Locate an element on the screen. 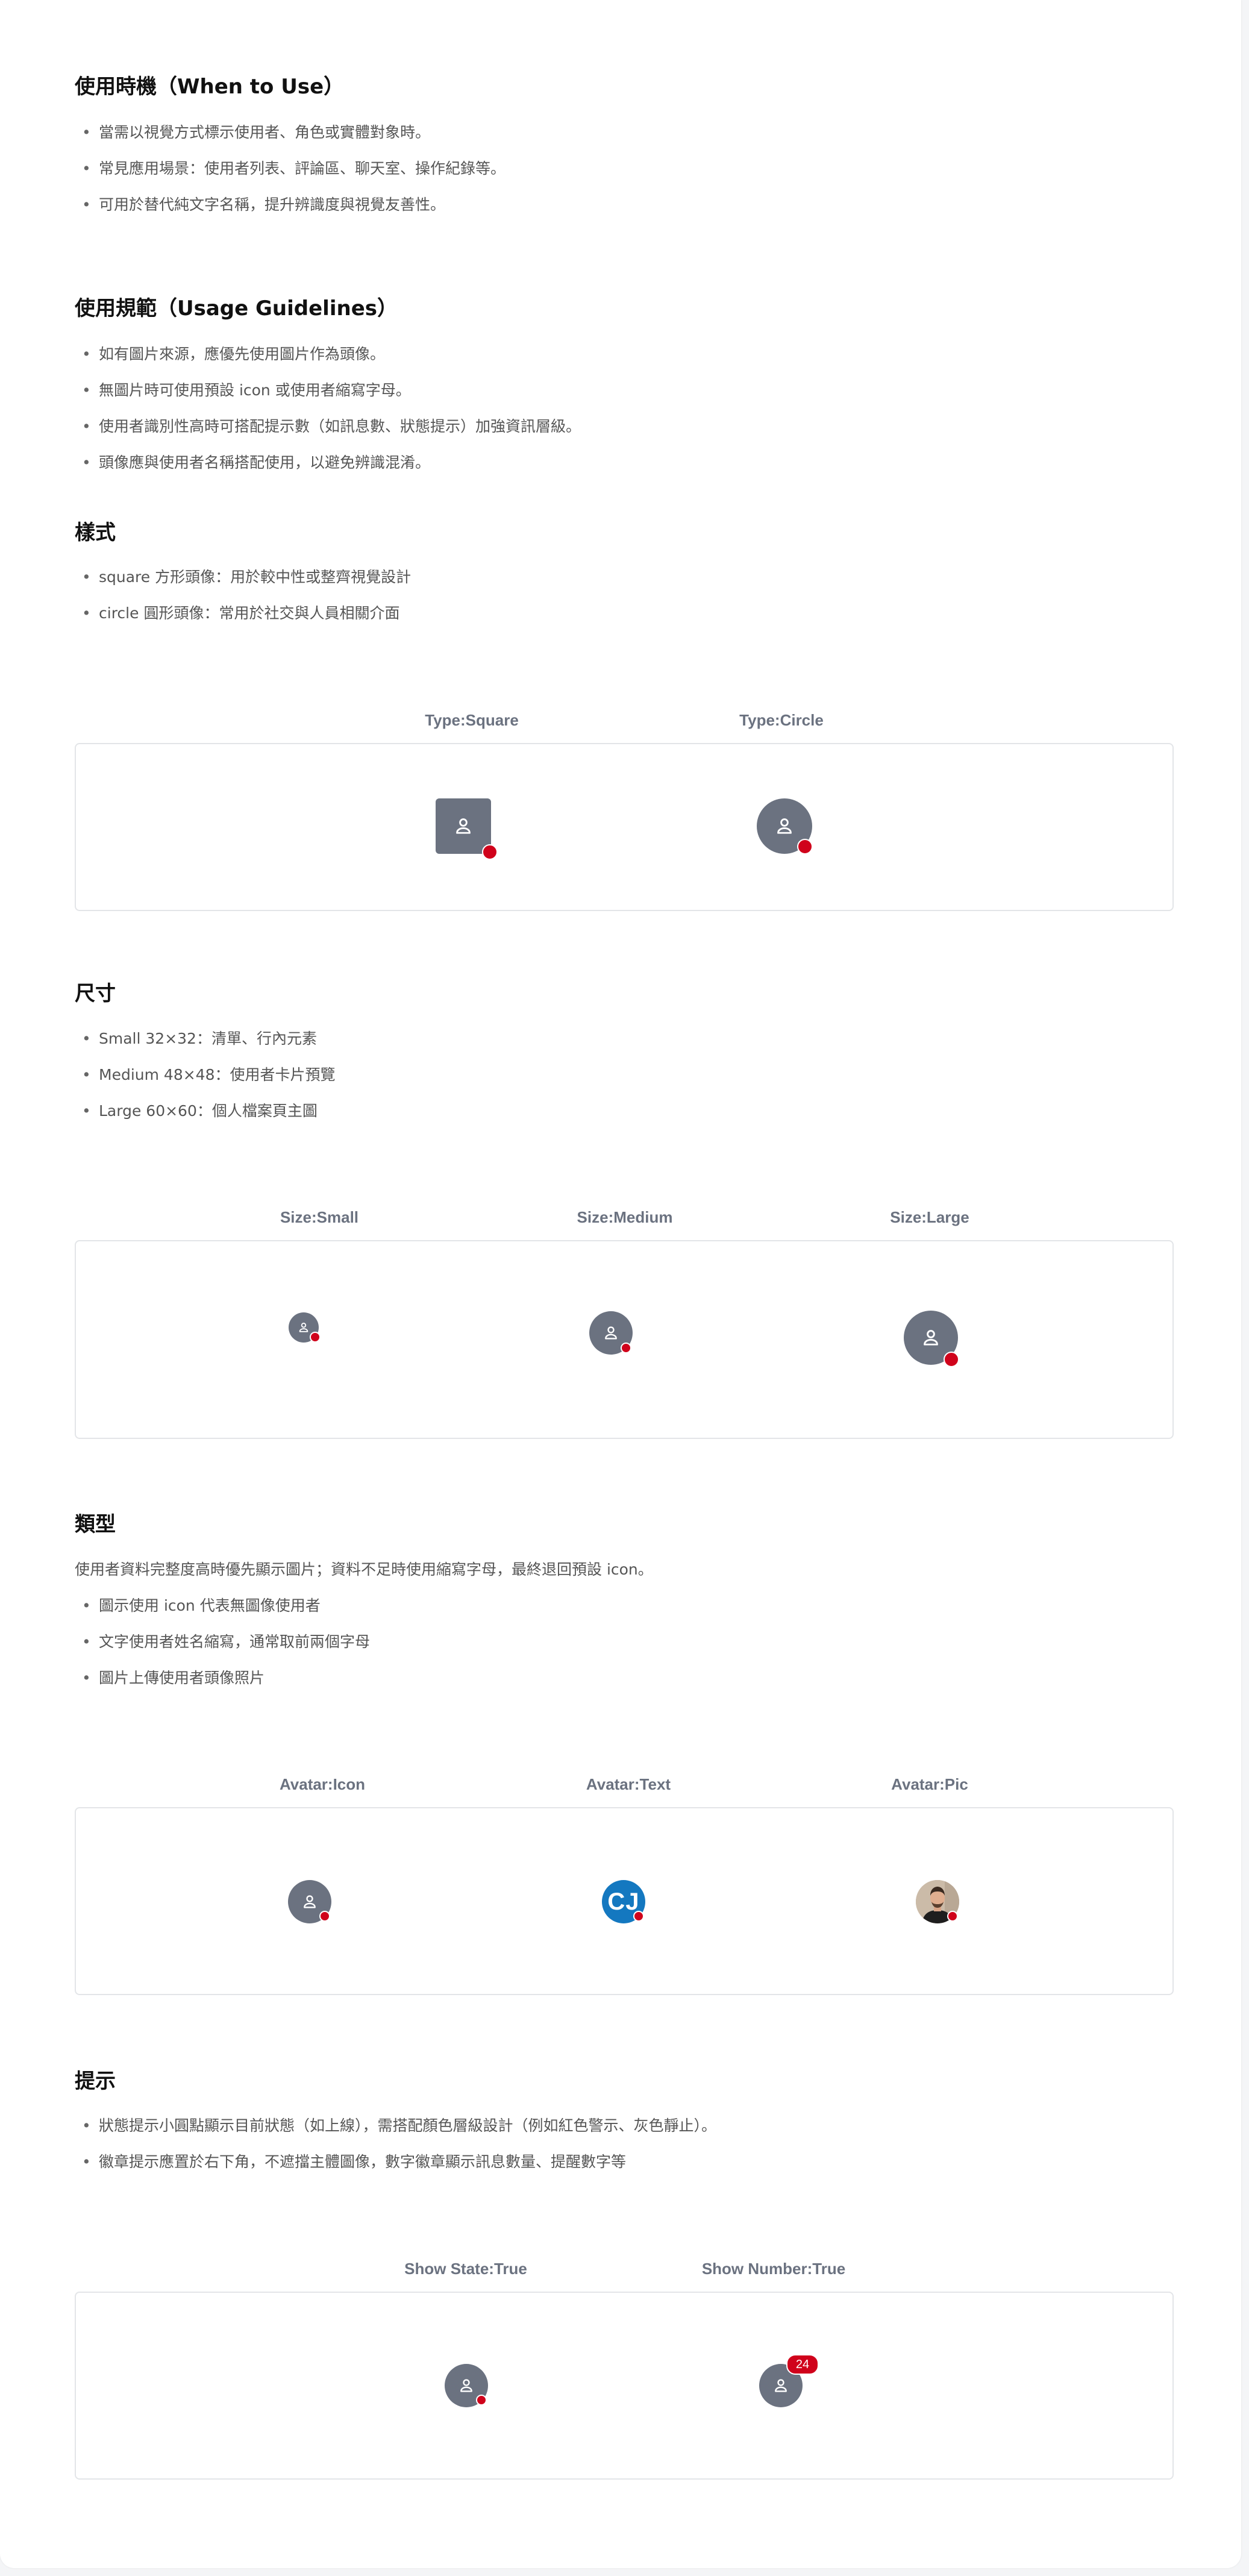  list-item: Medium 48×48：使用者卡片預覽 is located at coordinates (205, 1081).